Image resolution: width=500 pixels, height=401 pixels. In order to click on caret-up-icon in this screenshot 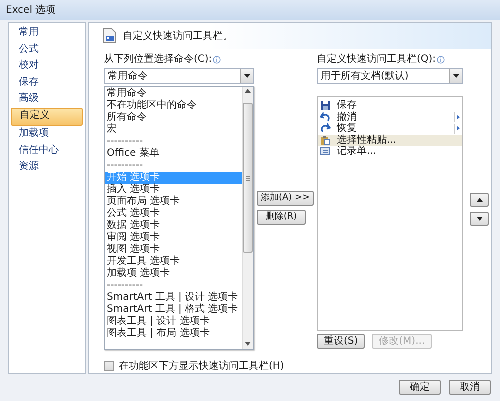, I will do `click(479, 200)`.